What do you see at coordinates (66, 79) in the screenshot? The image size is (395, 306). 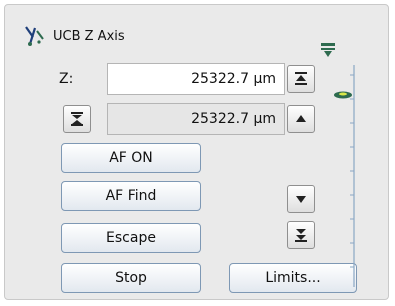 I see `z-label: Z:` at bounding box center [66, 79].